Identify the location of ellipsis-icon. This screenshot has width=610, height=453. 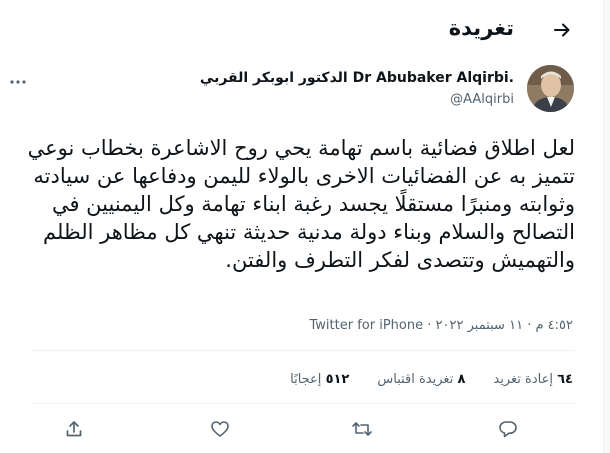
(18, 82).